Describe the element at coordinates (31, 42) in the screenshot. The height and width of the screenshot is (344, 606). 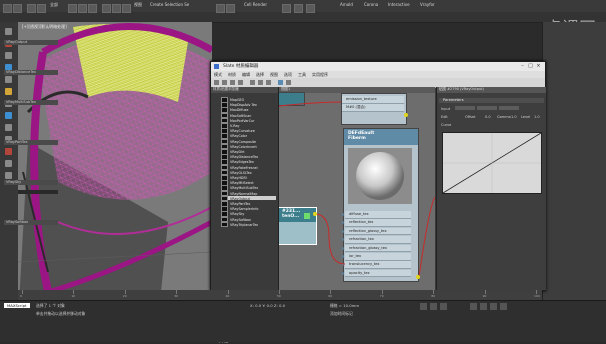
I see `command-panel-row: VRayOutput` at that location.